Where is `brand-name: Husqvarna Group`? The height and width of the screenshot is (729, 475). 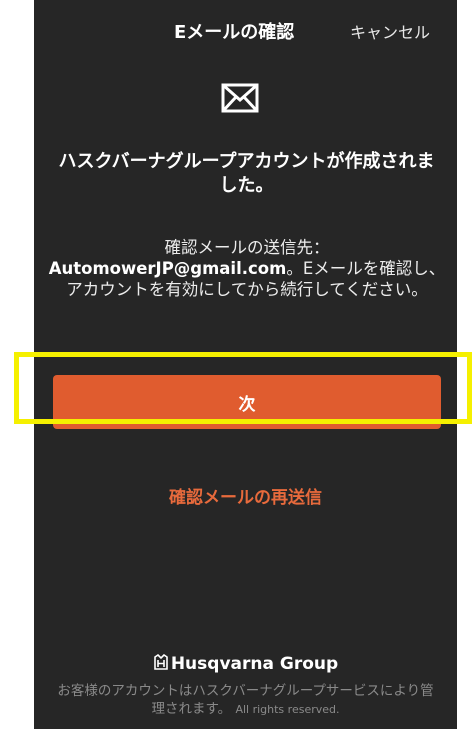
brand-name: Husqvarna Group is located at coordinates (254, 664).